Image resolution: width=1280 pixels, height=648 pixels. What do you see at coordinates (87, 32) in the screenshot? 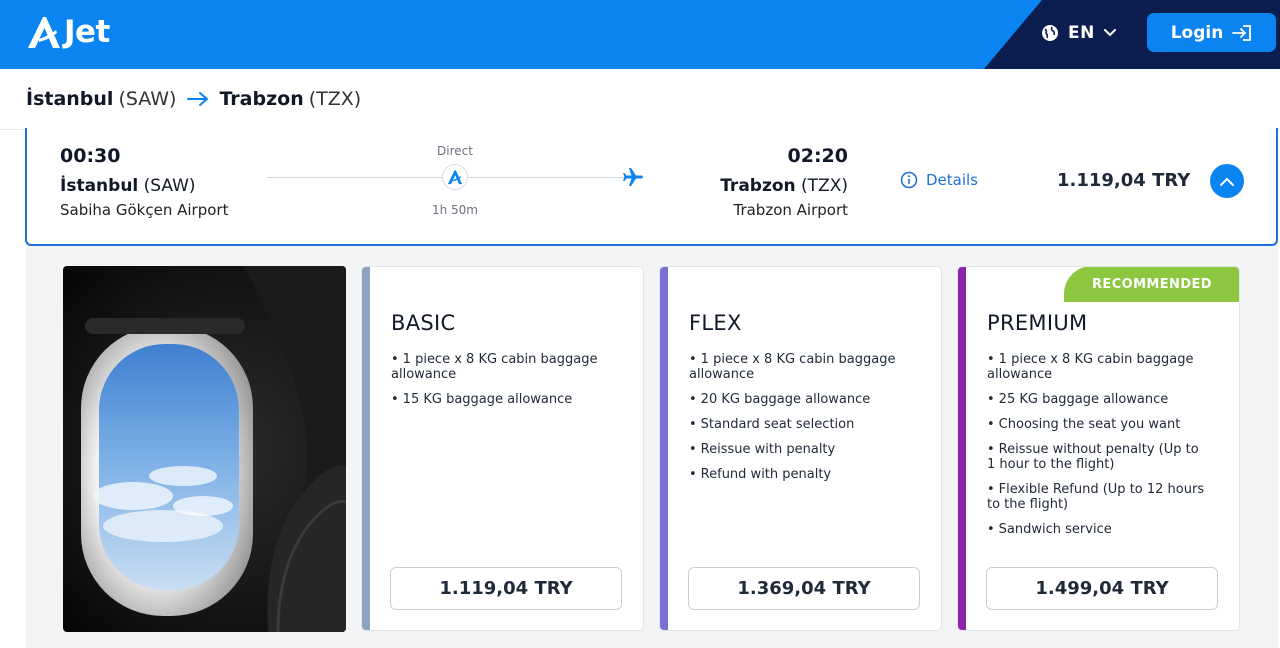
I see `brand-name: Jet` at bounding box center [87, 32].